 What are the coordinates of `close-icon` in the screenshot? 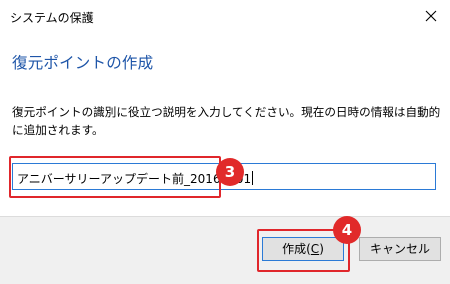 It's located at (431, 16).